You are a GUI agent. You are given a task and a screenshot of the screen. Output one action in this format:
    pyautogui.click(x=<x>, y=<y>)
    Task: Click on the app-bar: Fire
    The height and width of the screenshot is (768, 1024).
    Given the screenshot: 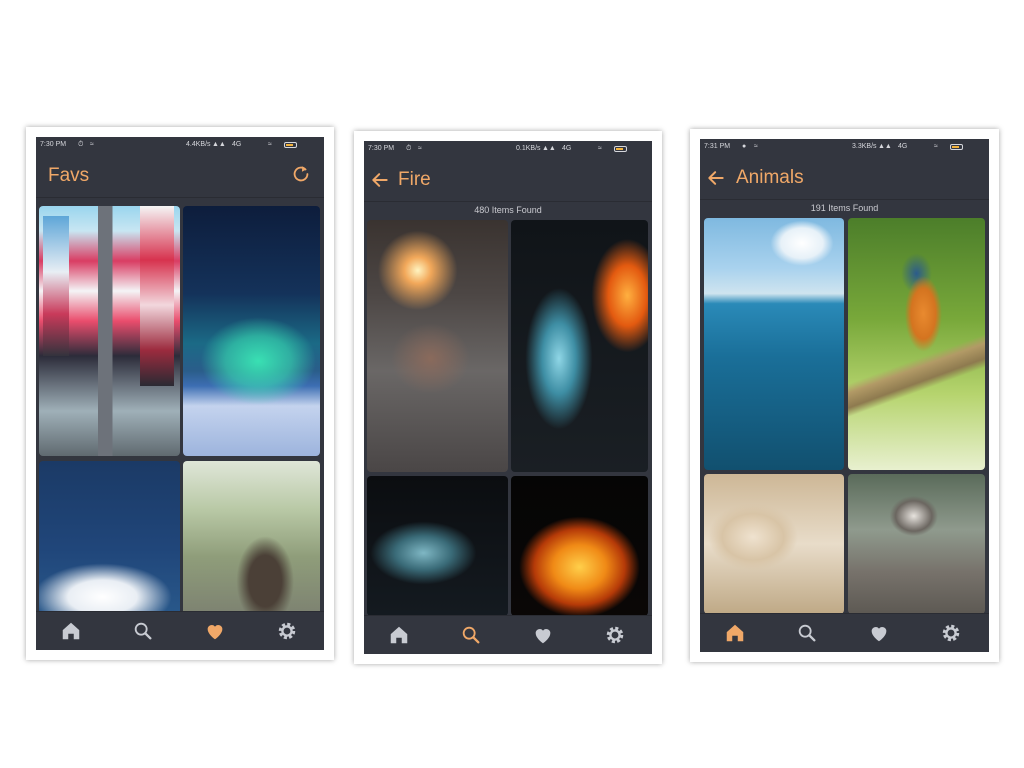 What is the action you would take?
    pyautogui.click(x=508, y=179)
    